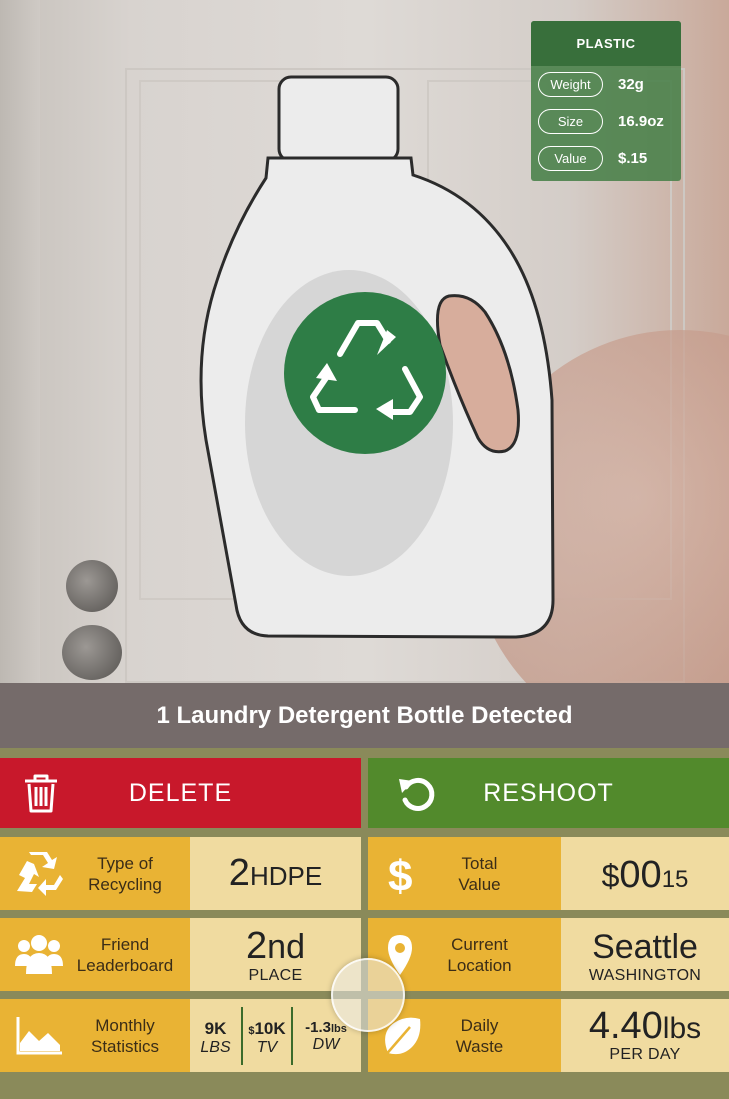 The height and width of the screenshot is (1099, 729). I want to click on material-type: PLASTIC, so click(606, 43).